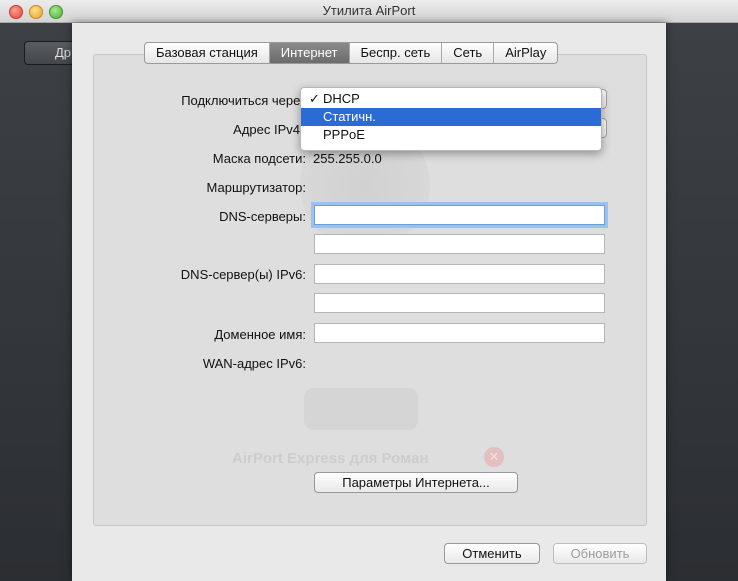 This screenshot has height=581, width=738. What do you see at coordinates (369, 10) in the screenshot?
I see `window-title: Утилита AirPort` at bounding box center [369, 10].